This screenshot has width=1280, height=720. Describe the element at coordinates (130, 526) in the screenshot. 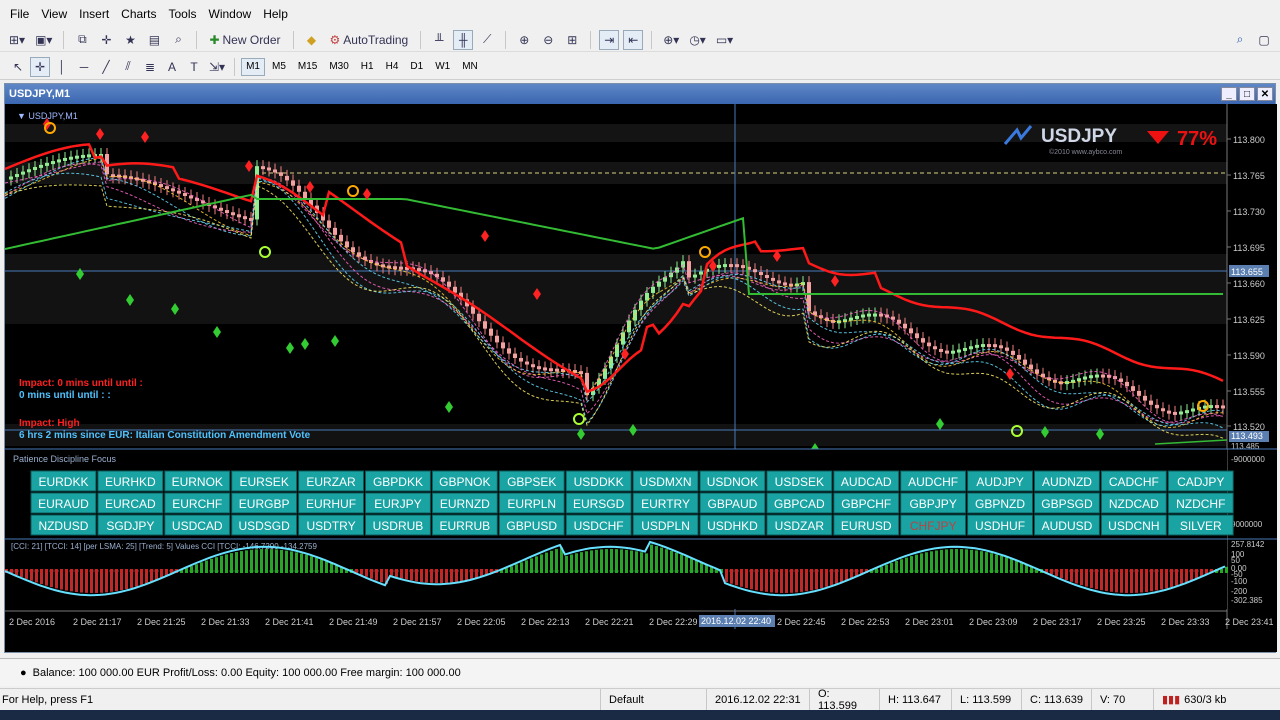

I see `pair-tile-label: SGDJPY` at that location.